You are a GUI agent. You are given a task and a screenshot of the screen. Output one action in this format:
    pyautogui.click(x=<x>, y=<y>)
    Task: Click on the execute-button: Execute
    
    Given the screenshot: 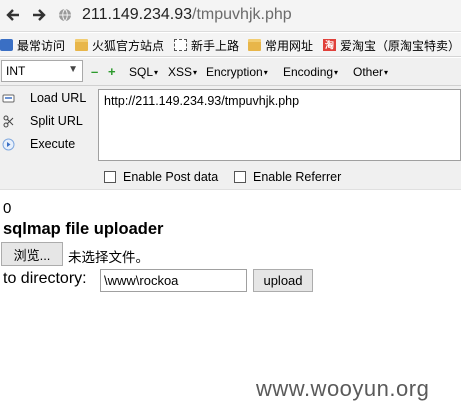 What is the action you would take?
    pyautogui.click(x=37, y=144)
    